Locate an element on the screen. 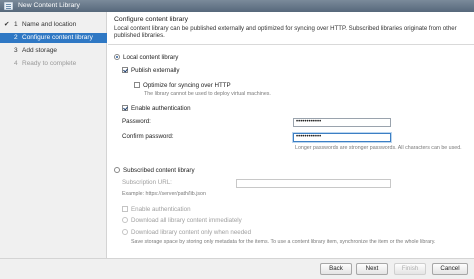 This screenshot has width=474, height=279. local-library-radio is located at coordinates (117, 57).